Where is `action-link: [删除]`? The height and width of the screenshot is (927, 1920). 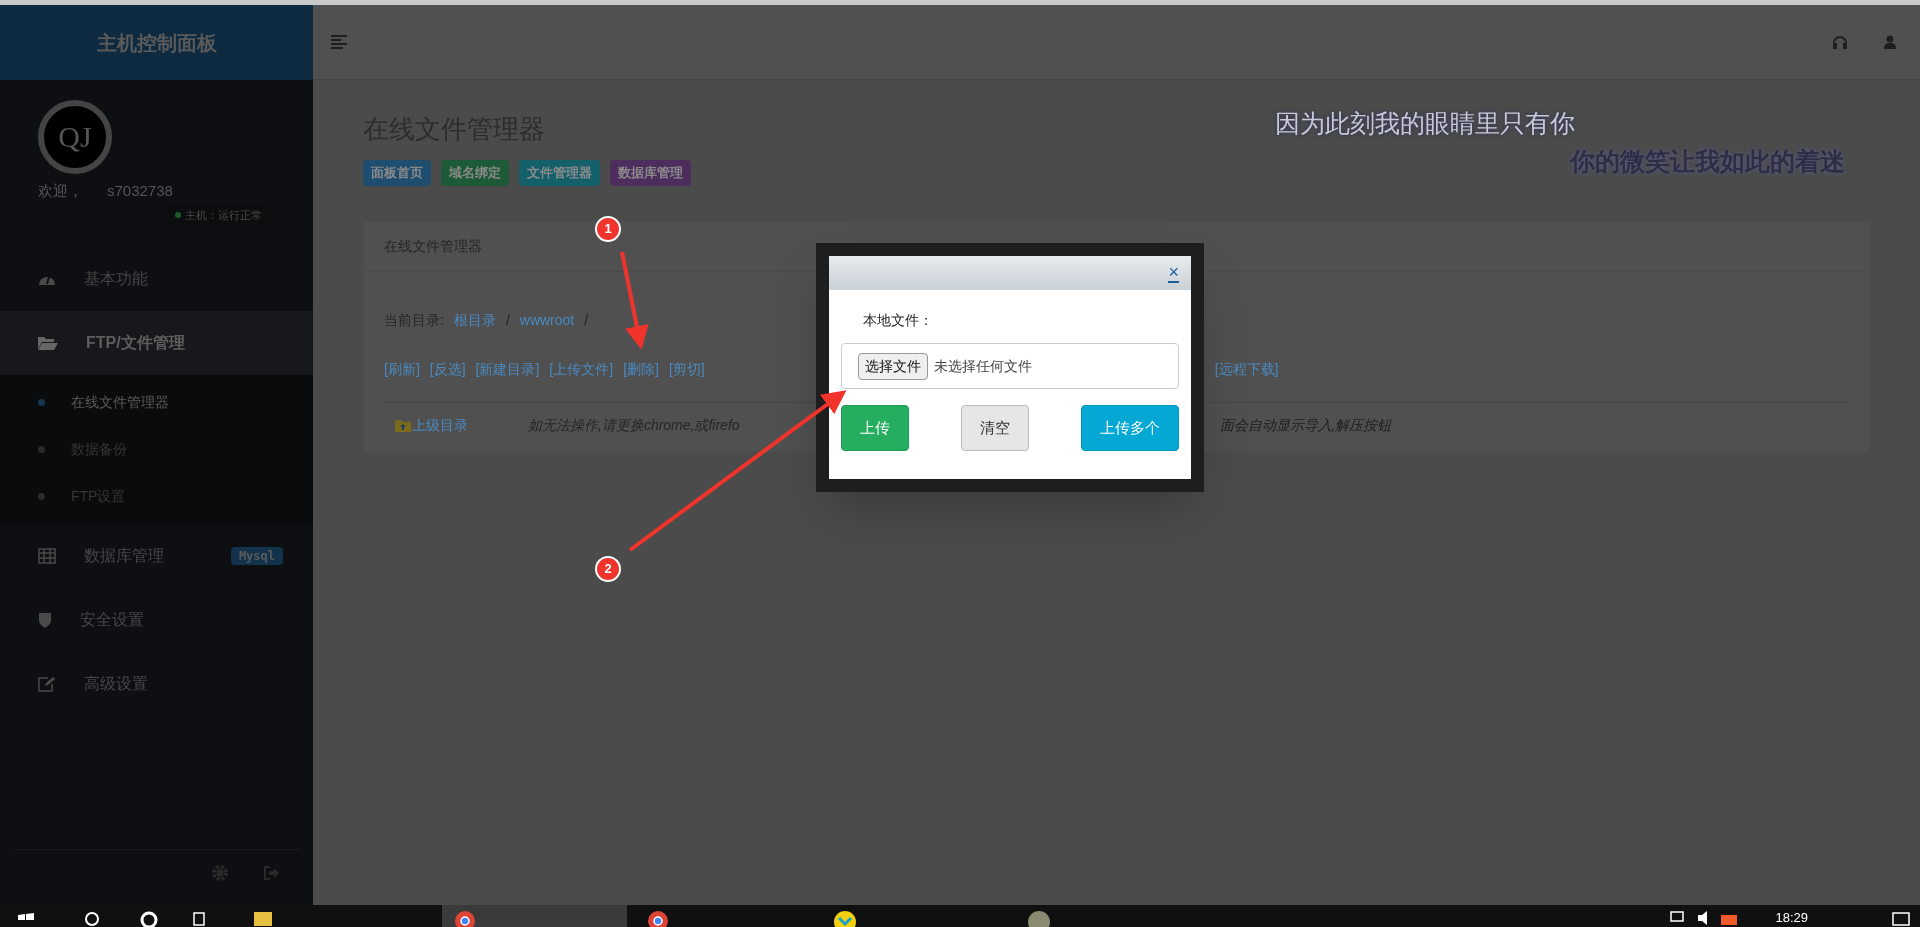
action-link: [删除] is located at coordinates (641, 369).